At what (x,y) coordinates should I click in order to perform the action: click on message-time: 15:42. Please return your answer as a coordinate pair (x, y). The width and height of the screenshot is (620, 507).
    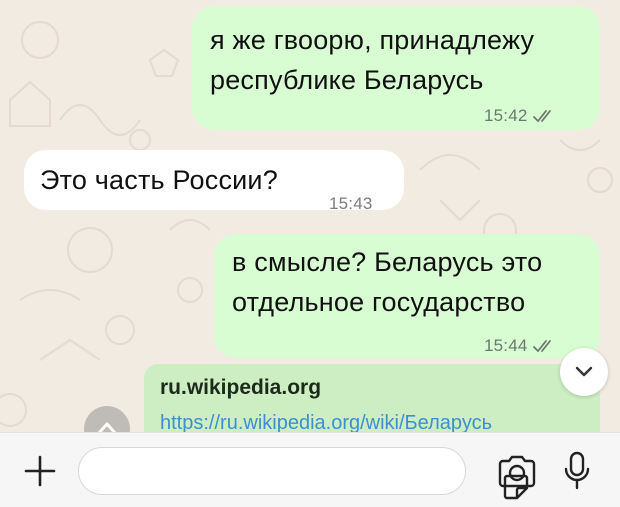
    Looking at the image, I should click on (506, 115).